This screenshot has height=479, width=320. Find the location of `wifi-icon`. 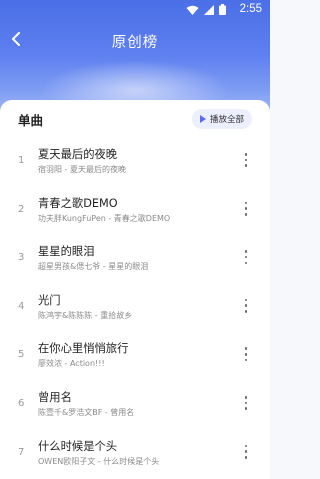

wifi-icon is located at coordinates (192, 10).